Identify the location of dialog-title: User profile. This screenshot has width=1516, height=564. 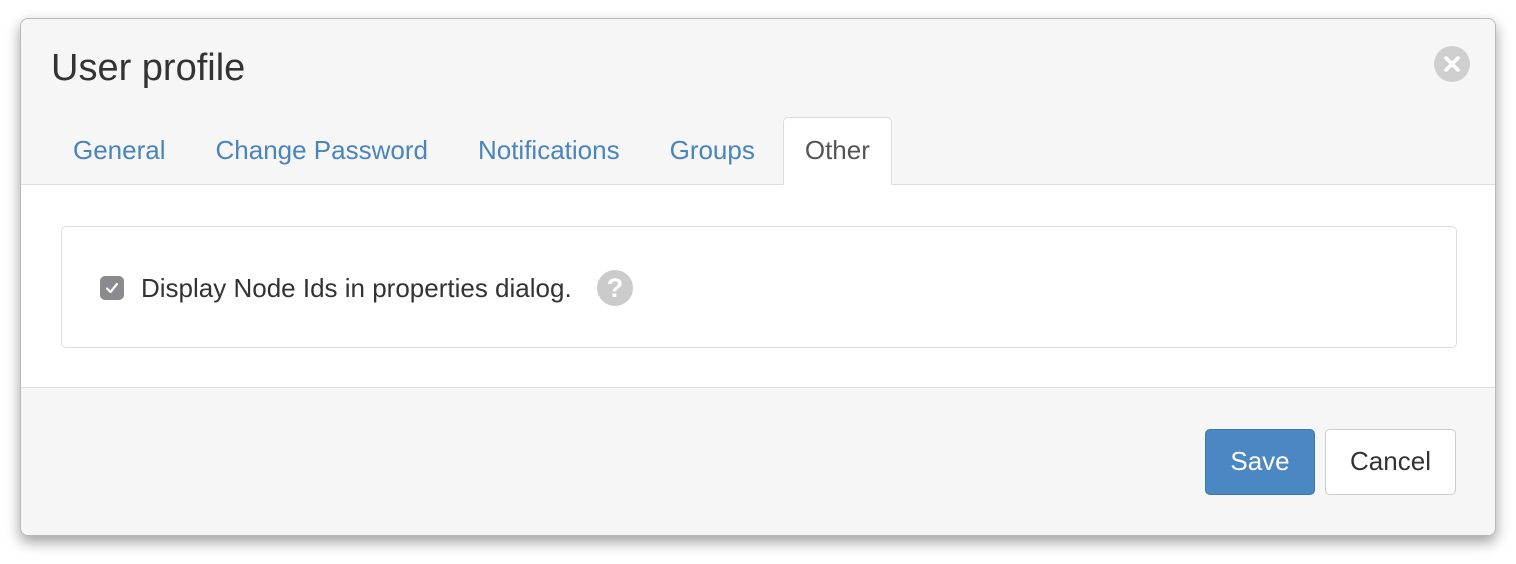
(148, 68).